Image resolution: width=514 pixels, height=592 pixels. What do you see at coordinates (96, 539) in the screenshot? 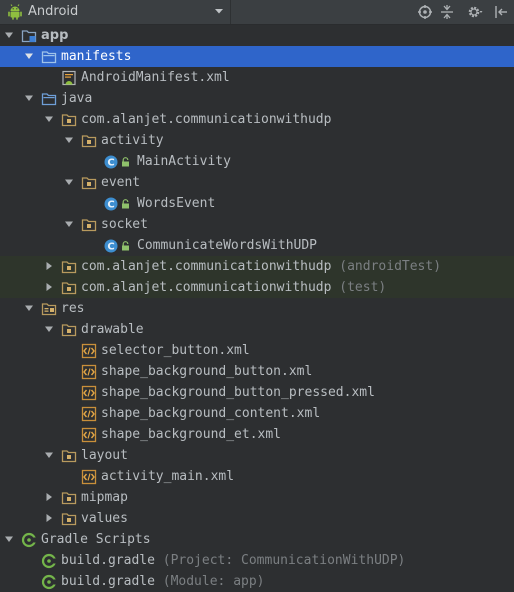
I see `tree-item-label: Gradle Scripts` at bounding box center [96, 539].